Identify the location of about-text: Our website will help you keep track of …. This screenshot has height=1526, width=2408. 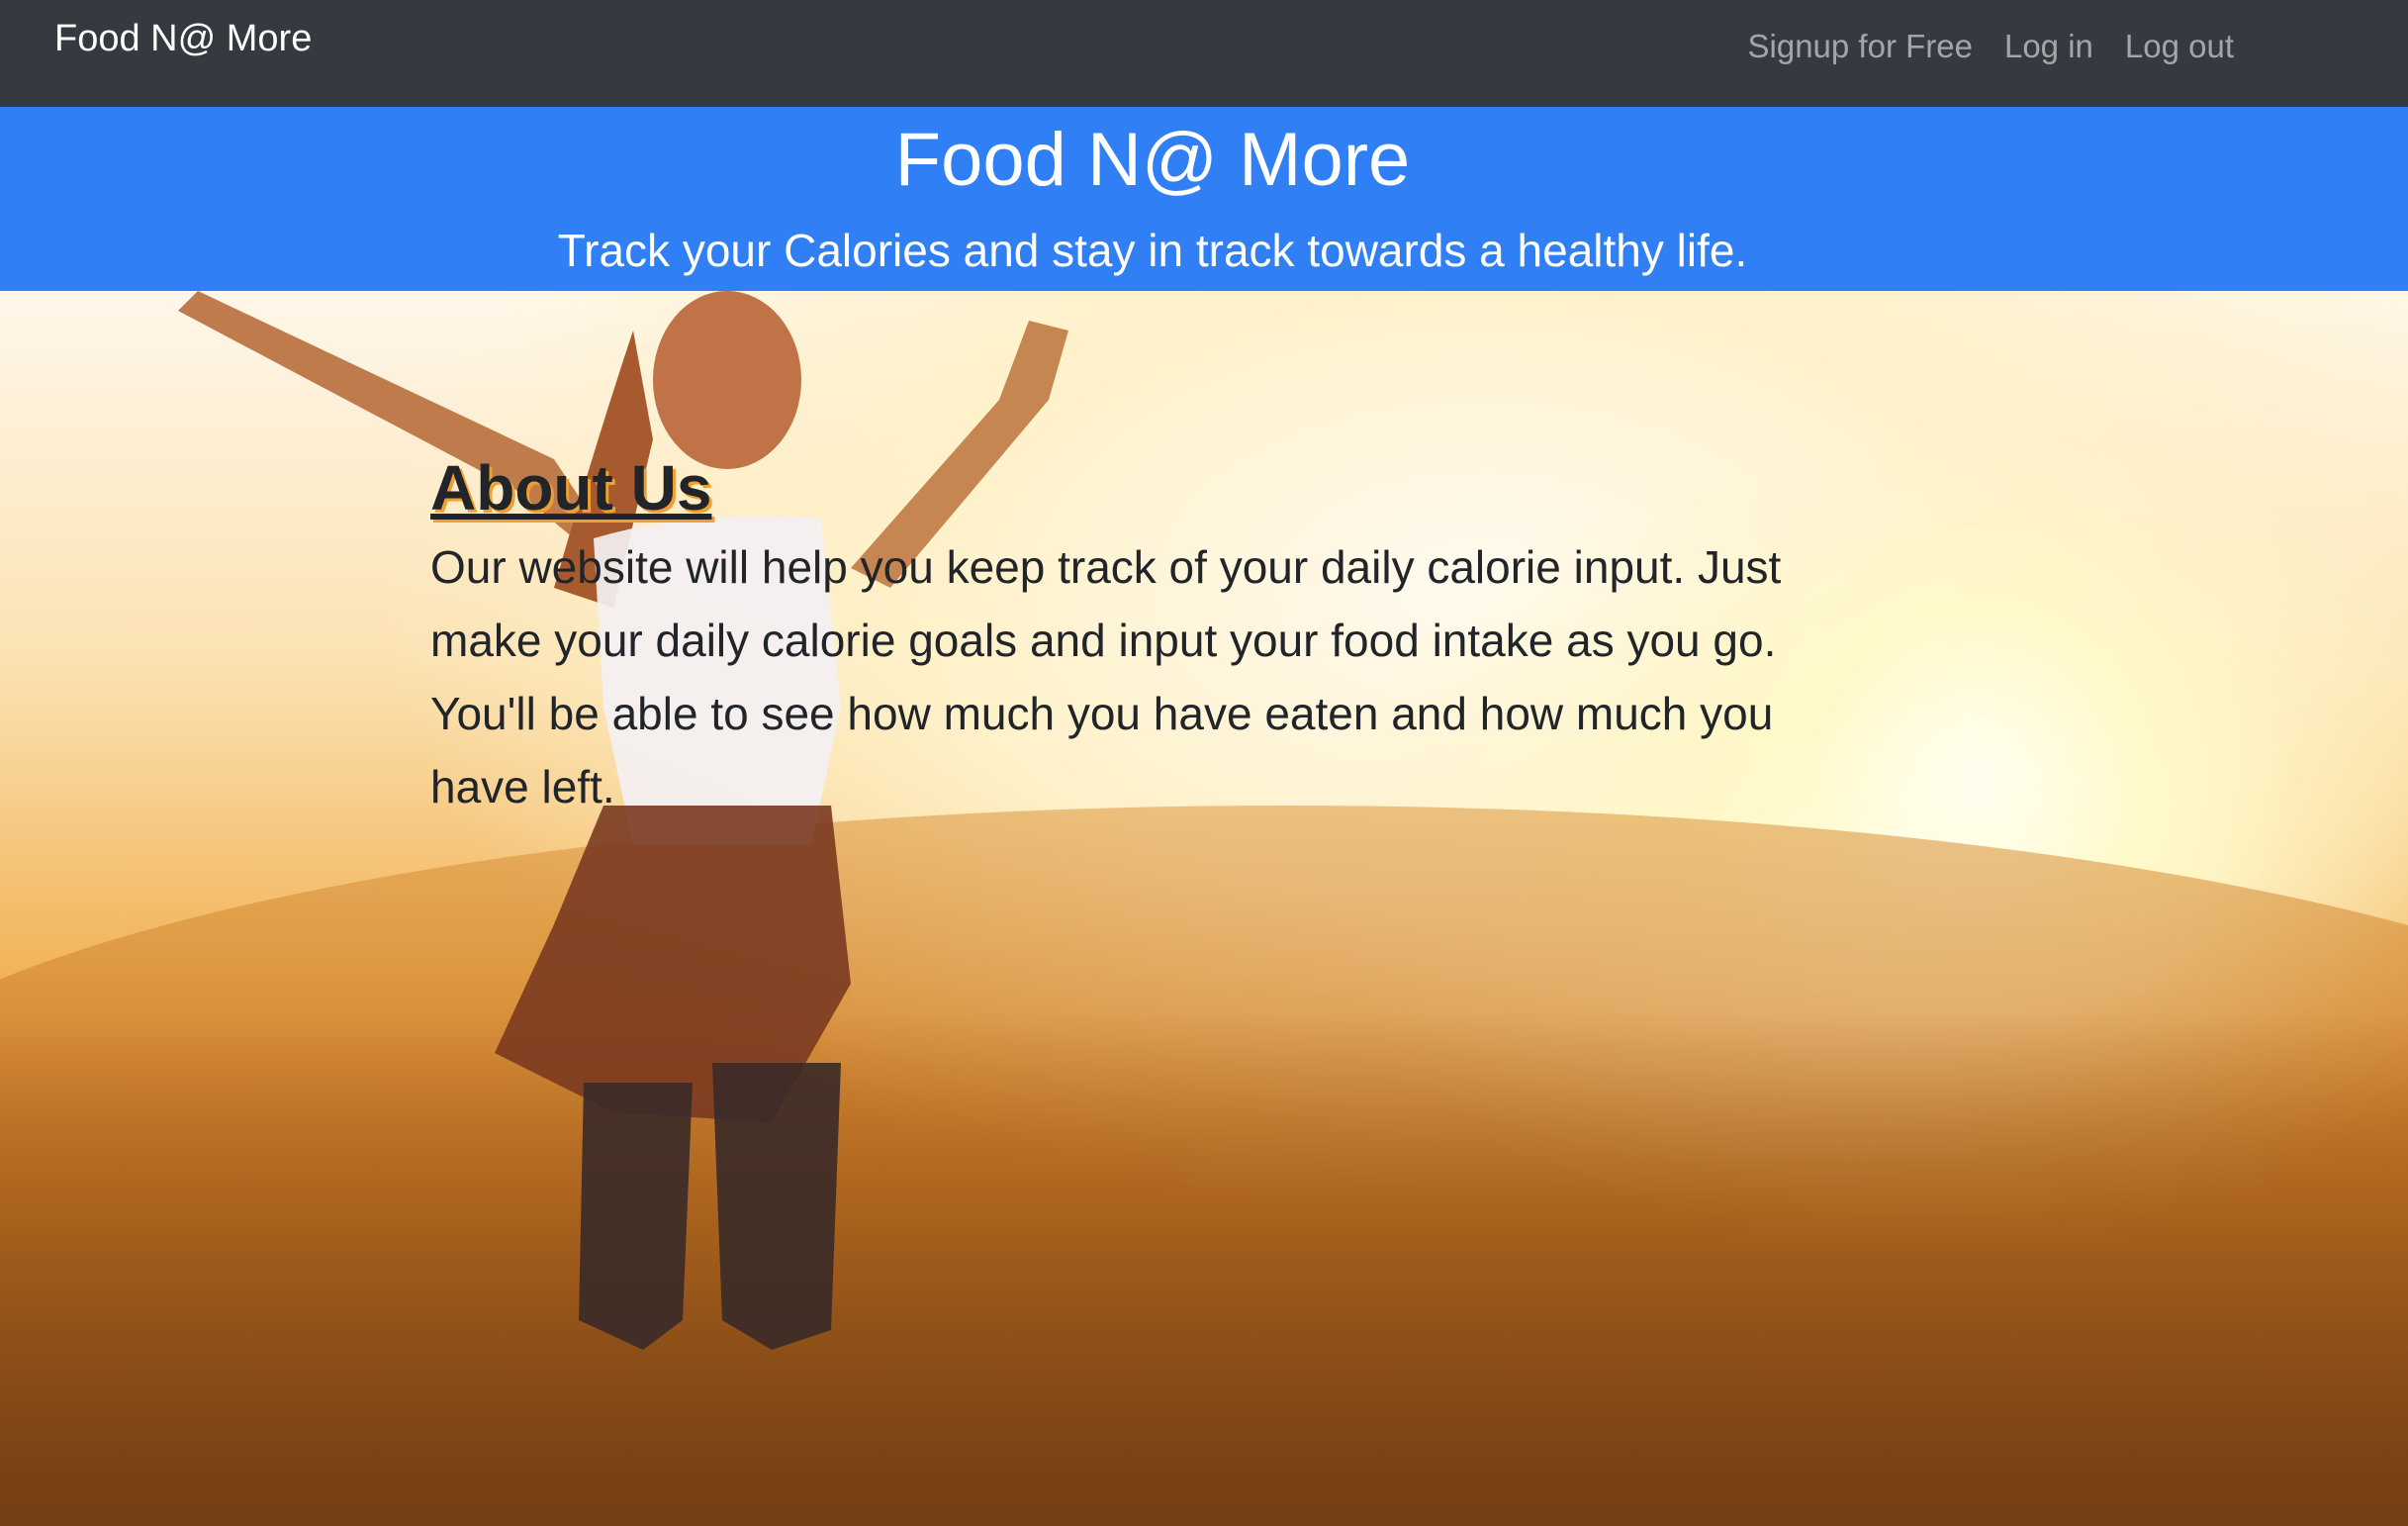
(1106, 676).